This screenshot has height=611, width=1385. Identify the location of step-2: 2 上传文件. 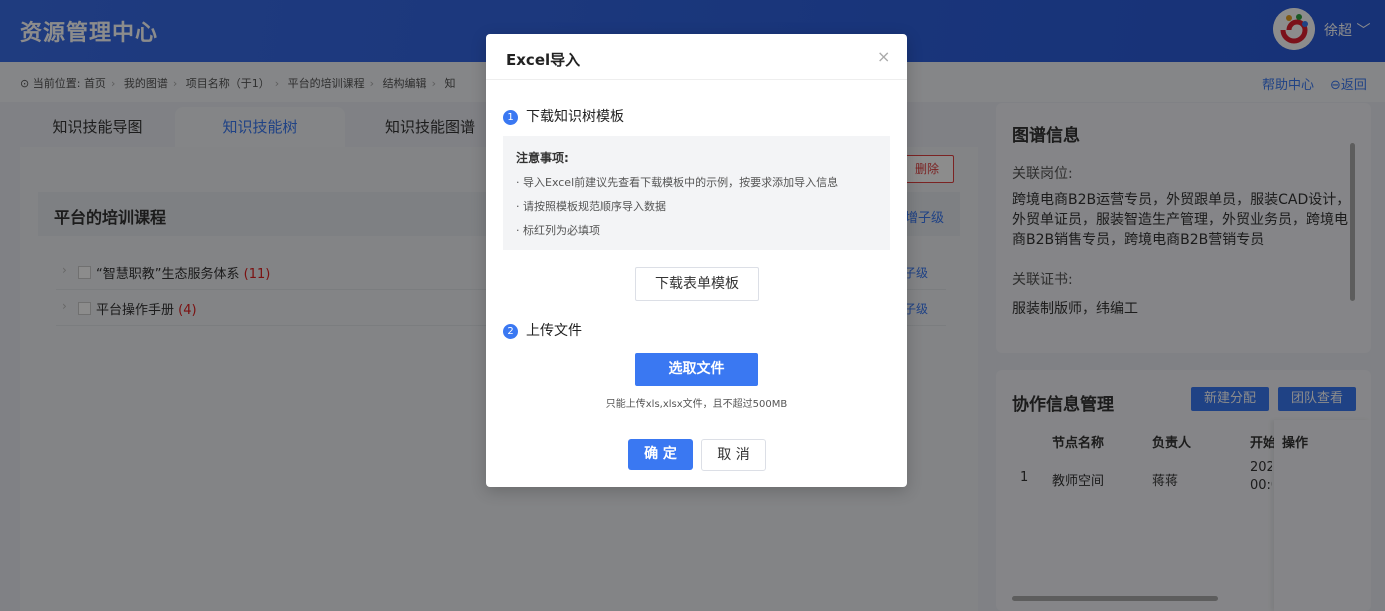
(542, 330).